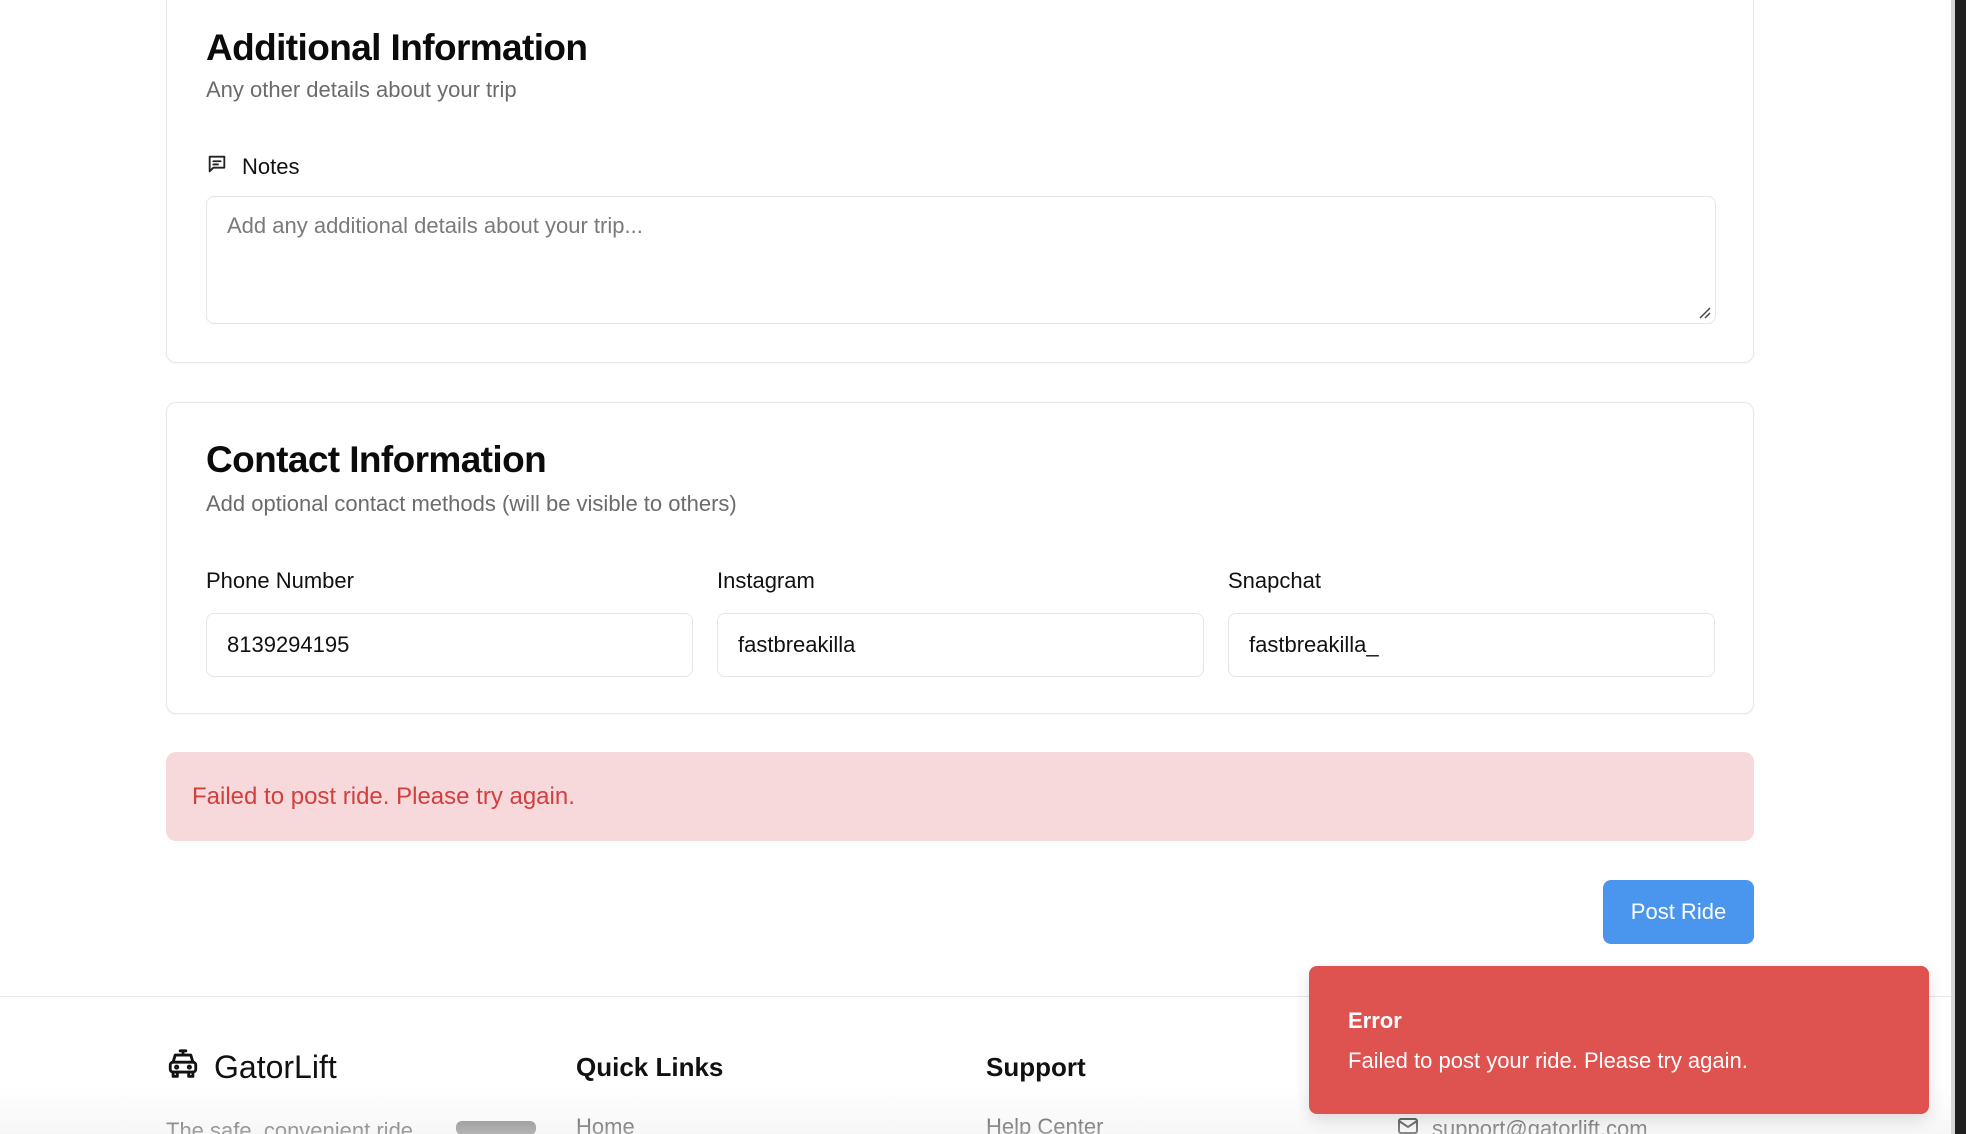  I want to click on message-square-icon, so click(217, 166).